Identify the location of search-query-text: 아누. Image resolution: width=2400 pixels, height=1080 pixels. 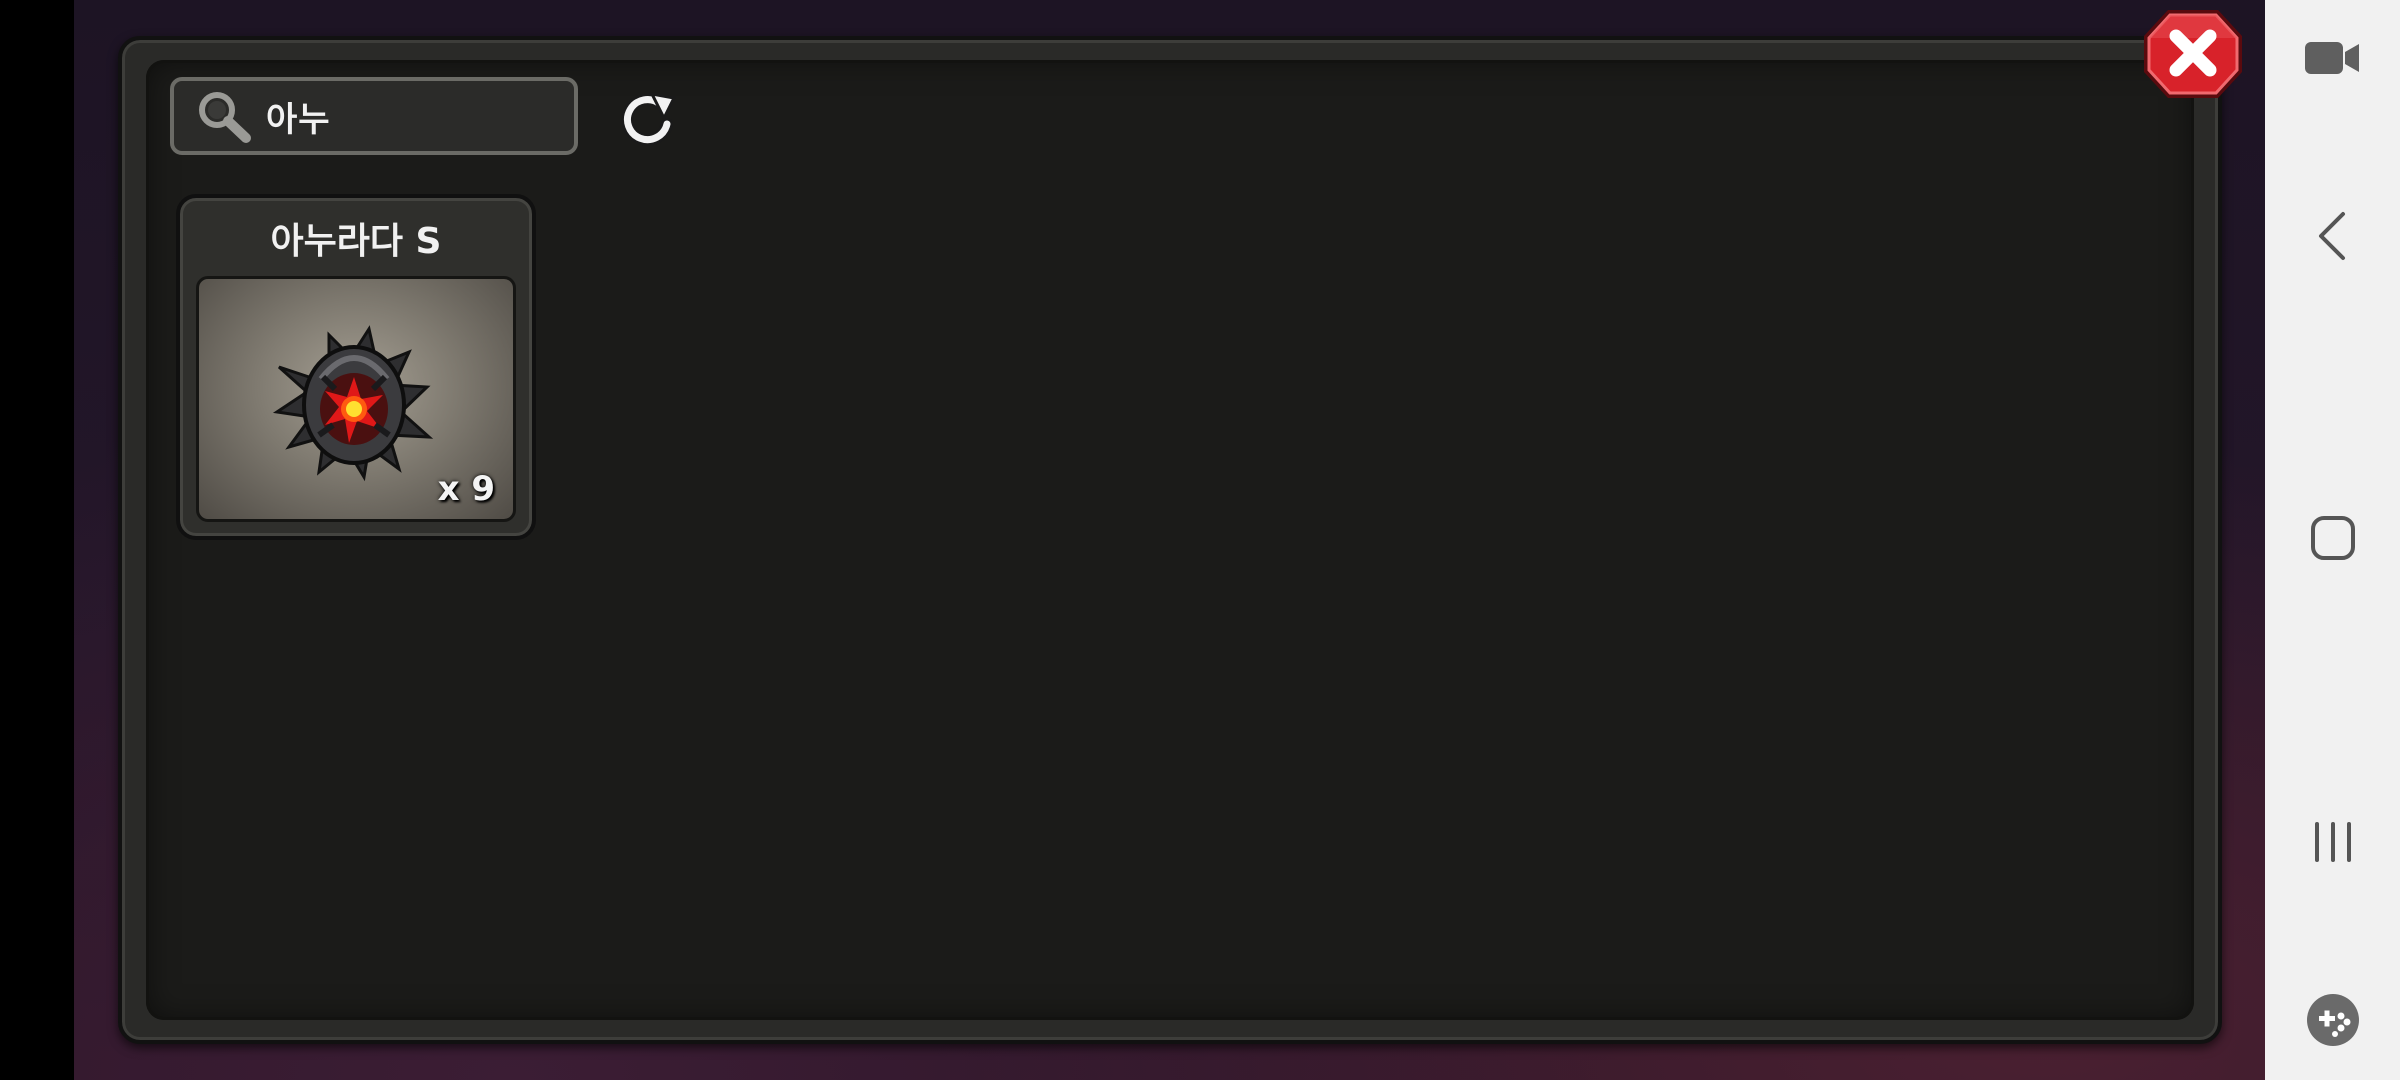
(298, 119).